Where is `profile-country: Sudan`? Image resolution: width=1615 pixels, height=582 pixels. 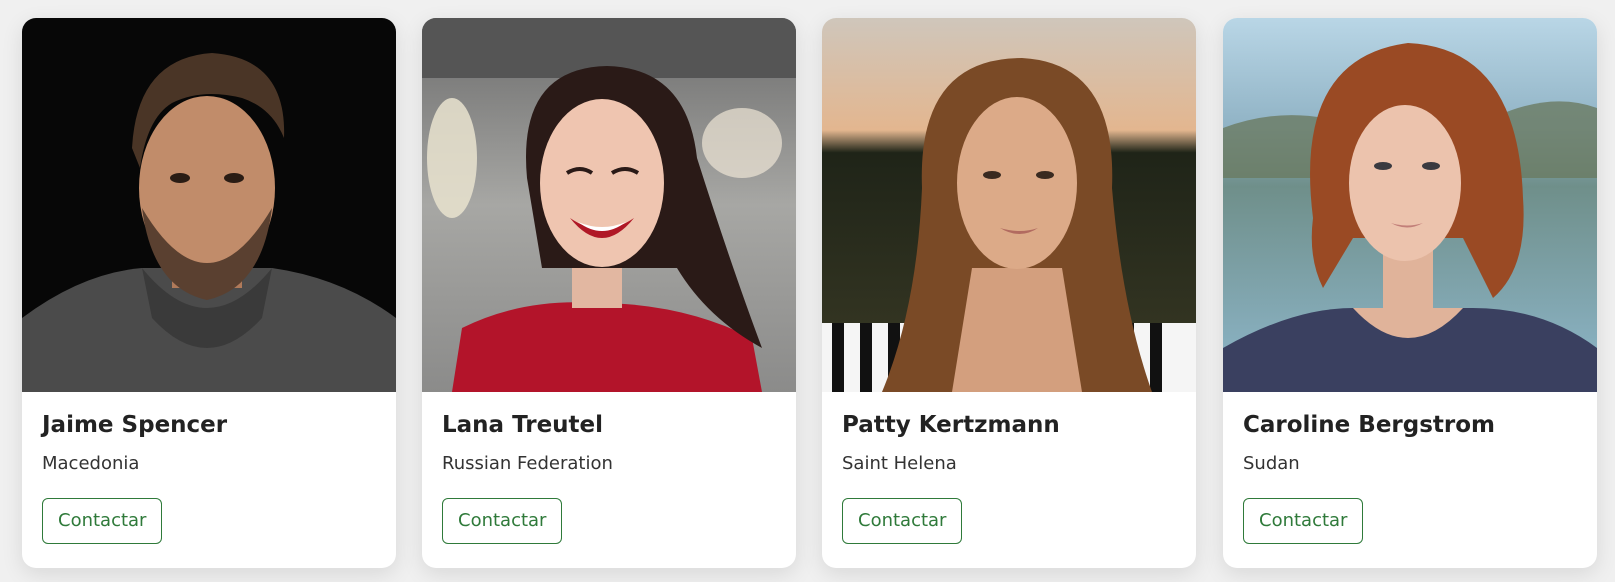
profile-country: Sudan is located at coordinates (1271, 463).